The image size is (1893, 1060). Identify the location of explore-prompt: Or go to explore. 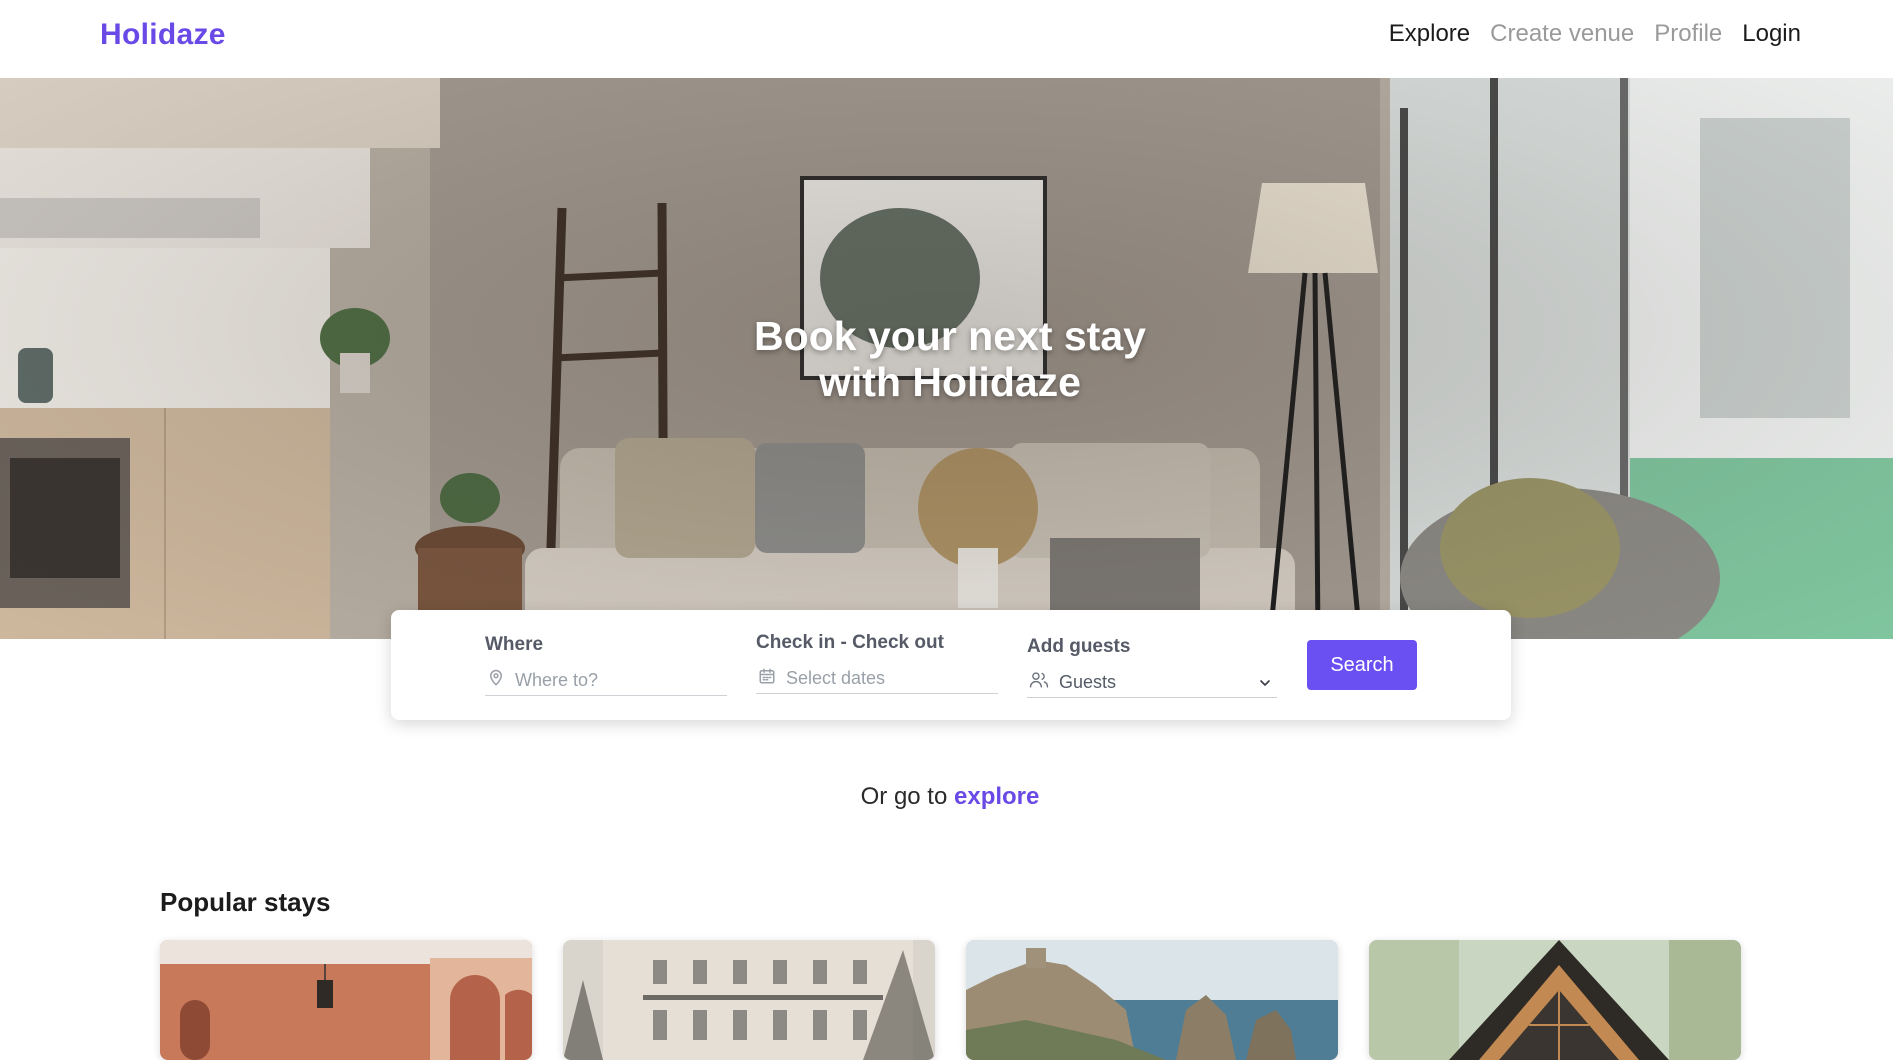
(946, 797).